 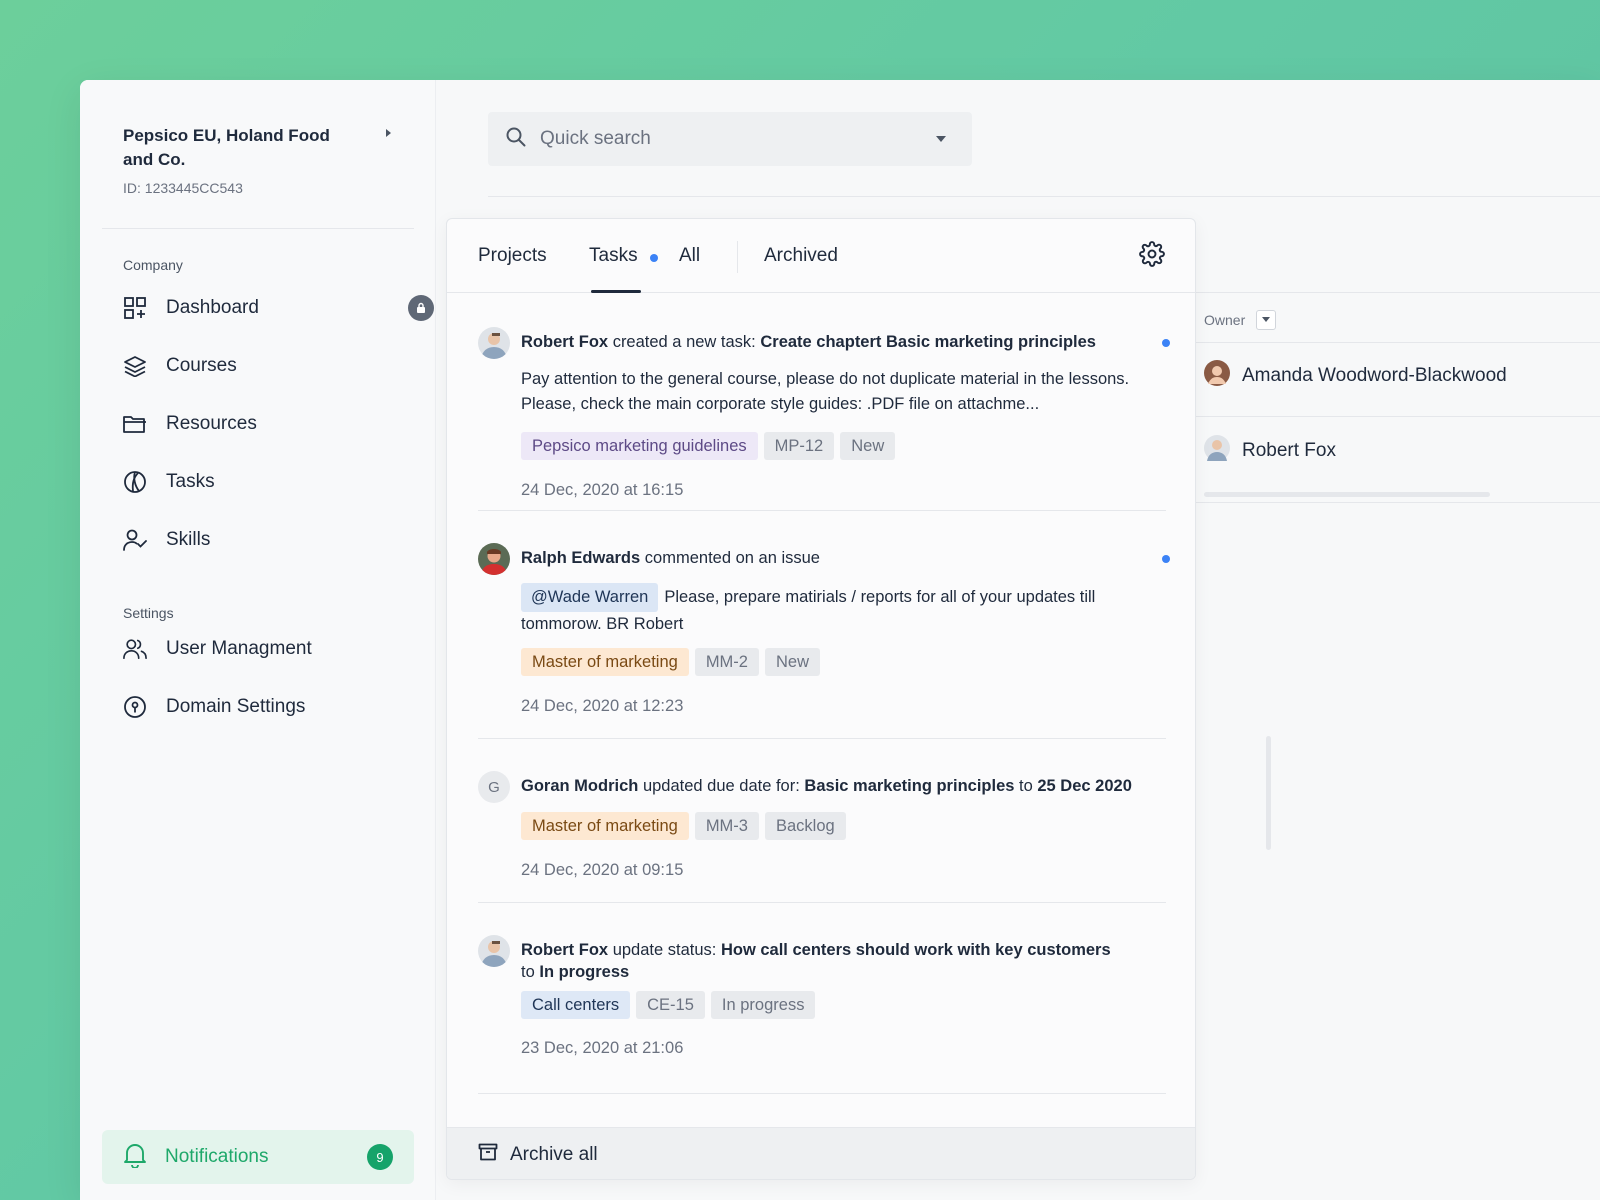 What do you see at coordinates (135, 707) in the screenshot?
I see `domain-icon` at bounding box center [135, 707].